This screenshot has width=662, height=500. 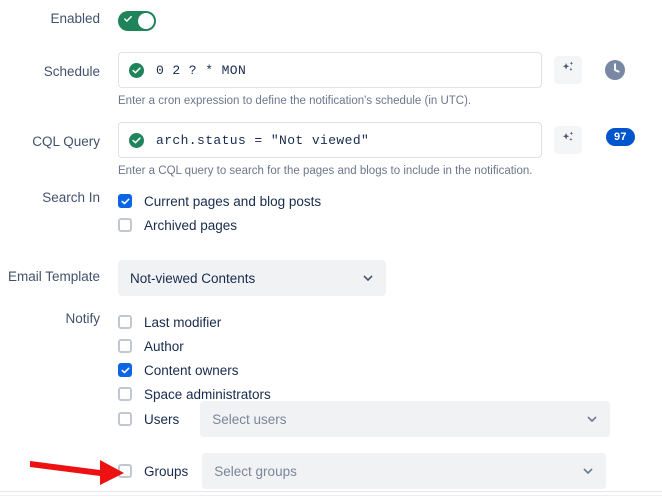 What do you see at coordinates (164, 346) in the screenshot?
I see `checkbox-label: Author` at bounding box center [164, 346].